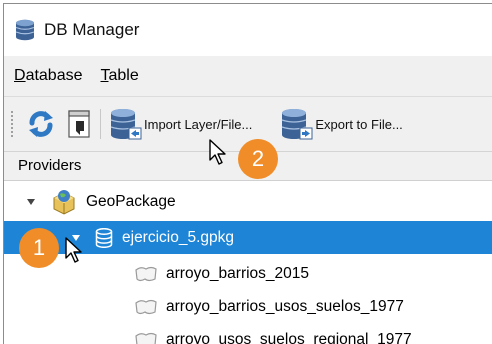 The image size is (492, 344). What do you see at coordinates (91, 30) in the screenshot?
I see `window-title: DB Manager` at bounding box center [91, 30].